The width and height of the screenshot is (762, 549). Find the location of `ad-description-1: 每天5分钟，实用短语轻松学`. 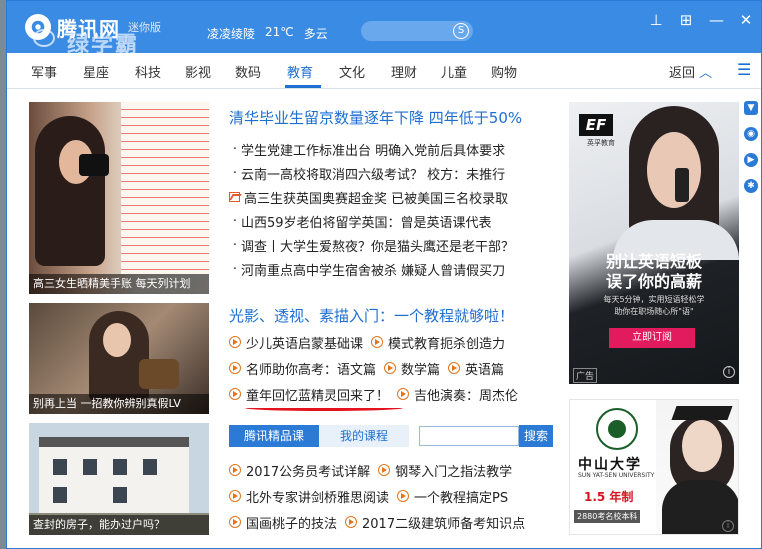

ad-description-1: 每天5分钟，实用短语轻松学 is located at coordinates (654, 299).